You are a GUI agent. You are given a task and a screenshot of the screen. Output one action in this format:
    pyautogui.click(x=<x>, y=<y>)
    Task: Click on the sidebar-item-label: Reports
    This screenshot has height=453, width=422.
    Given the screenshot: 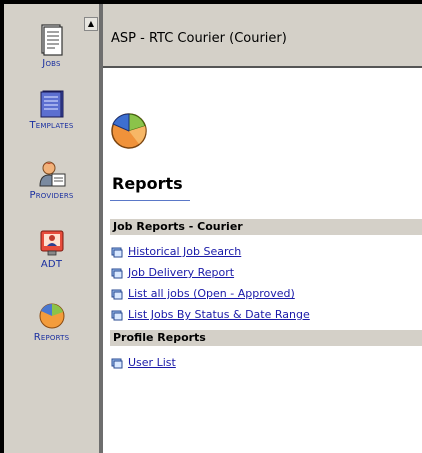 What is the action you would take?
    pyautogui.click(x=51, y=337)
    